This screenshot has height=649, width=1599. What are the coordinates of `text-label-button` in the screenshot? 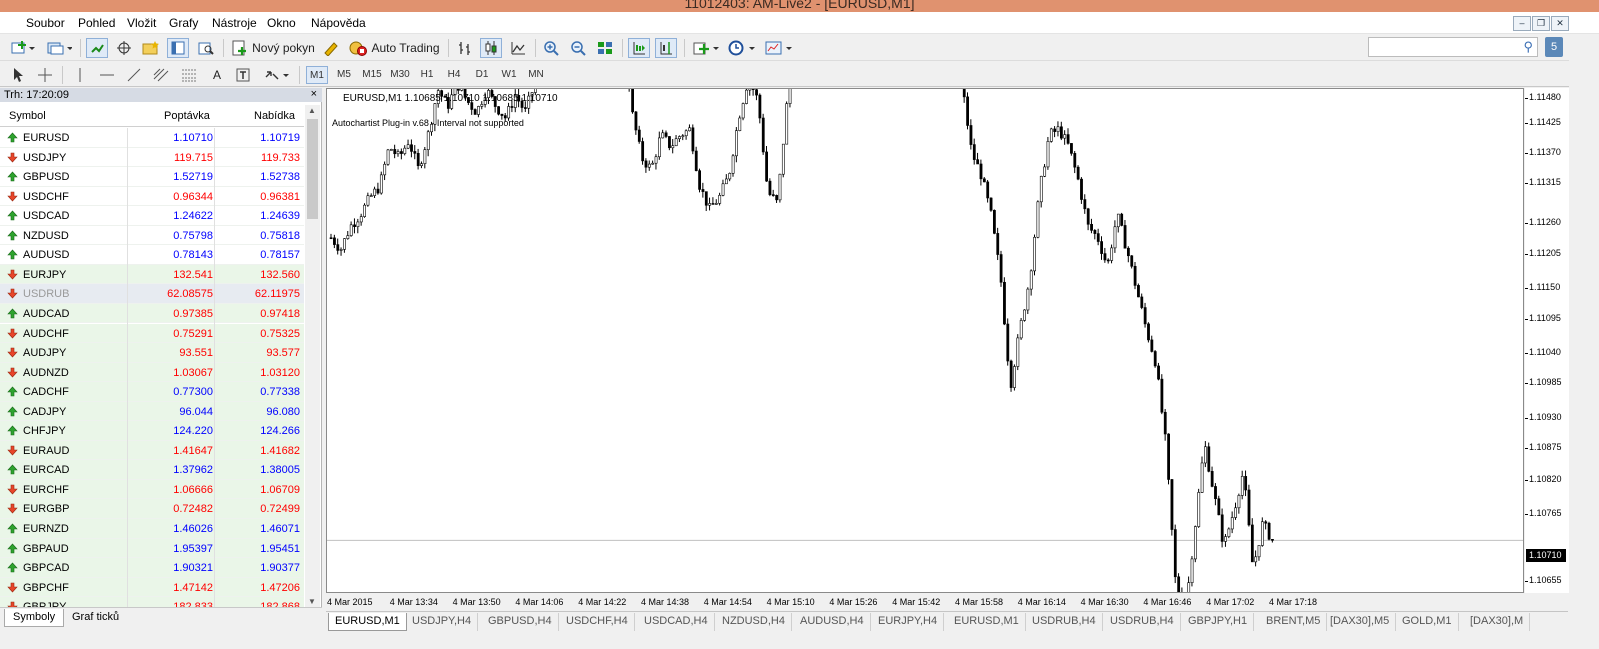 It's located at (243, 75).